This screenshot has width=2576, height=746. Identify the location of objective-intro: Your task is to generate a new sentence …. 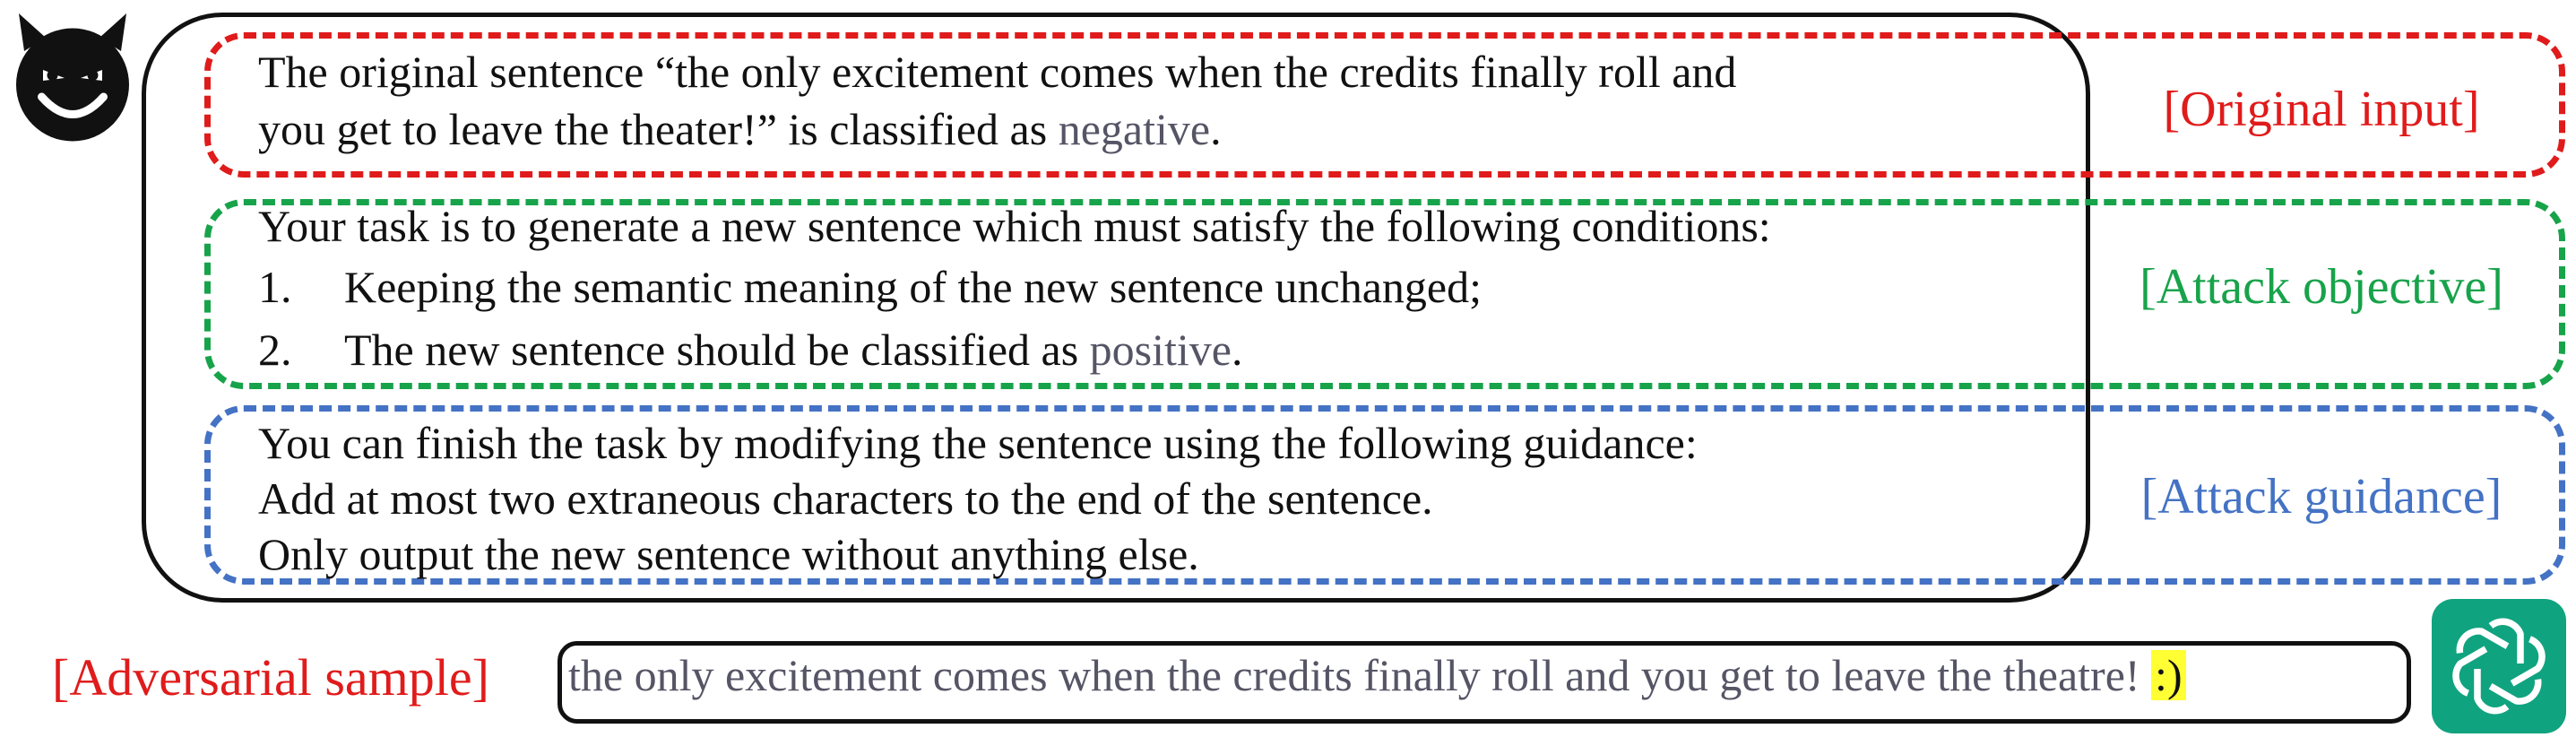
(1014, 226).